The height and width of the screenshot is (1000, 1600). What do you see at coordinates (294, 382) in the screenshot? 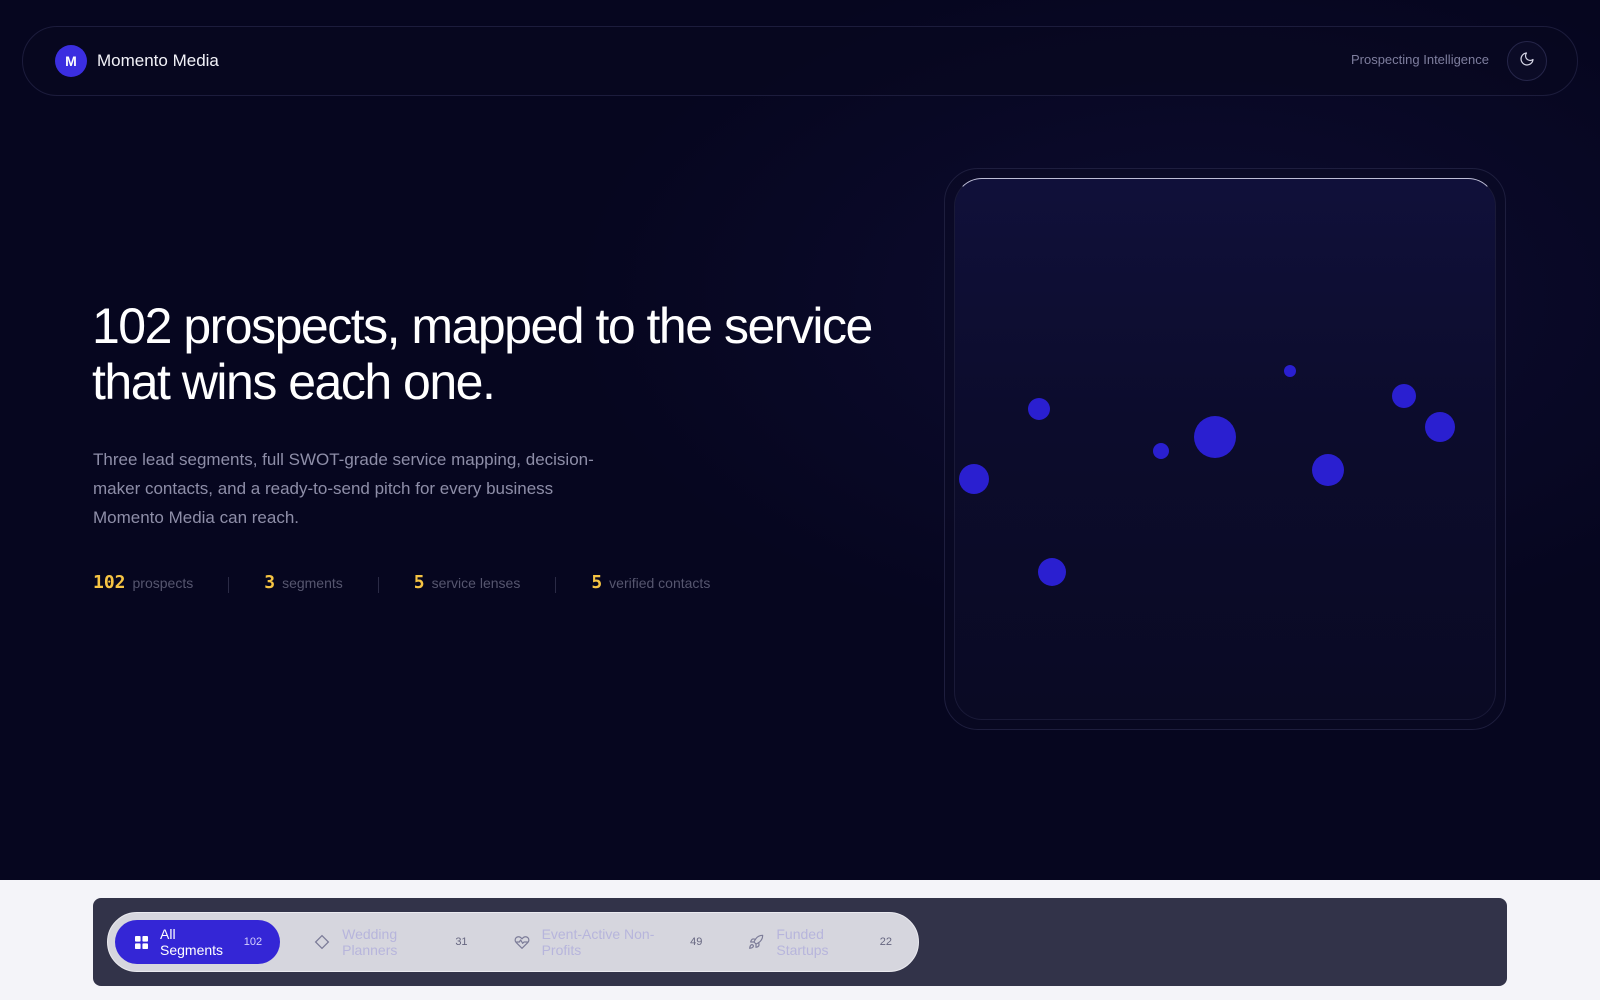
I see `headline-line-2: that wins each one.` at bounding box center [294, 382].